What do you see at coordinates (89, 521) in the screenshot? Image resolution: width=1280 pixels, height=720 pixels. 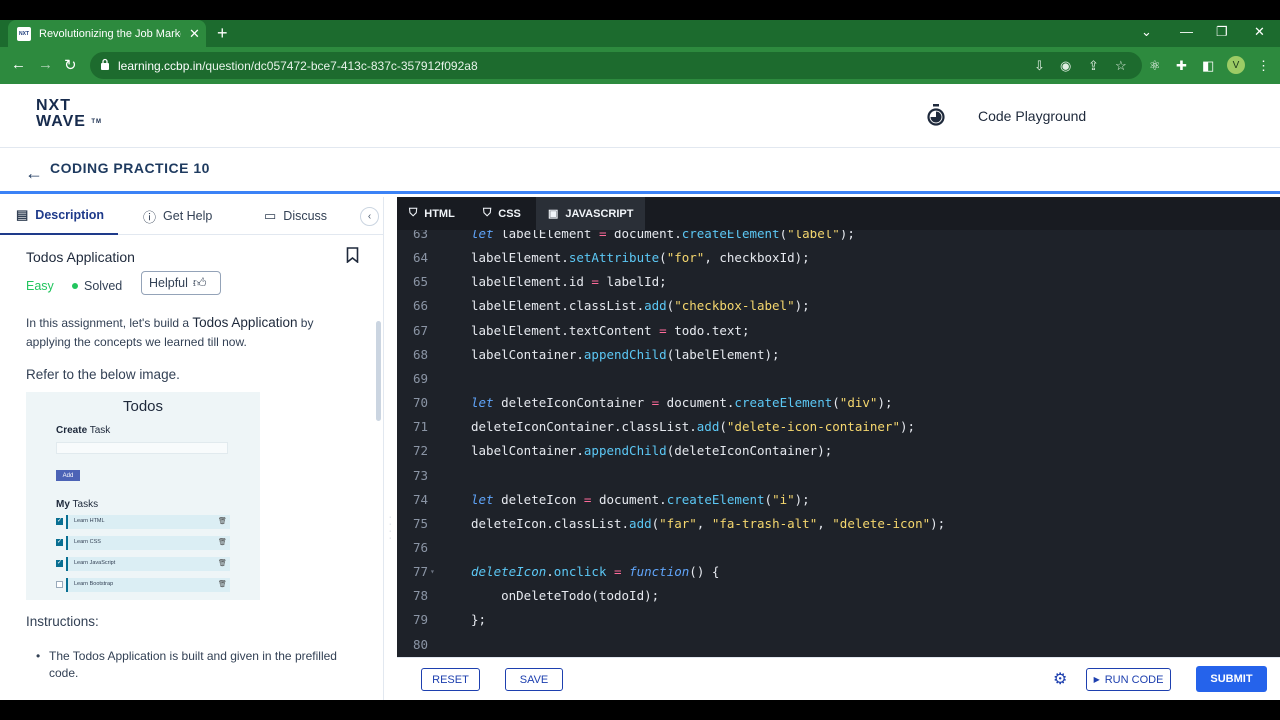 I see `task-label: Learn HTML` at bounding box center [89, 521].